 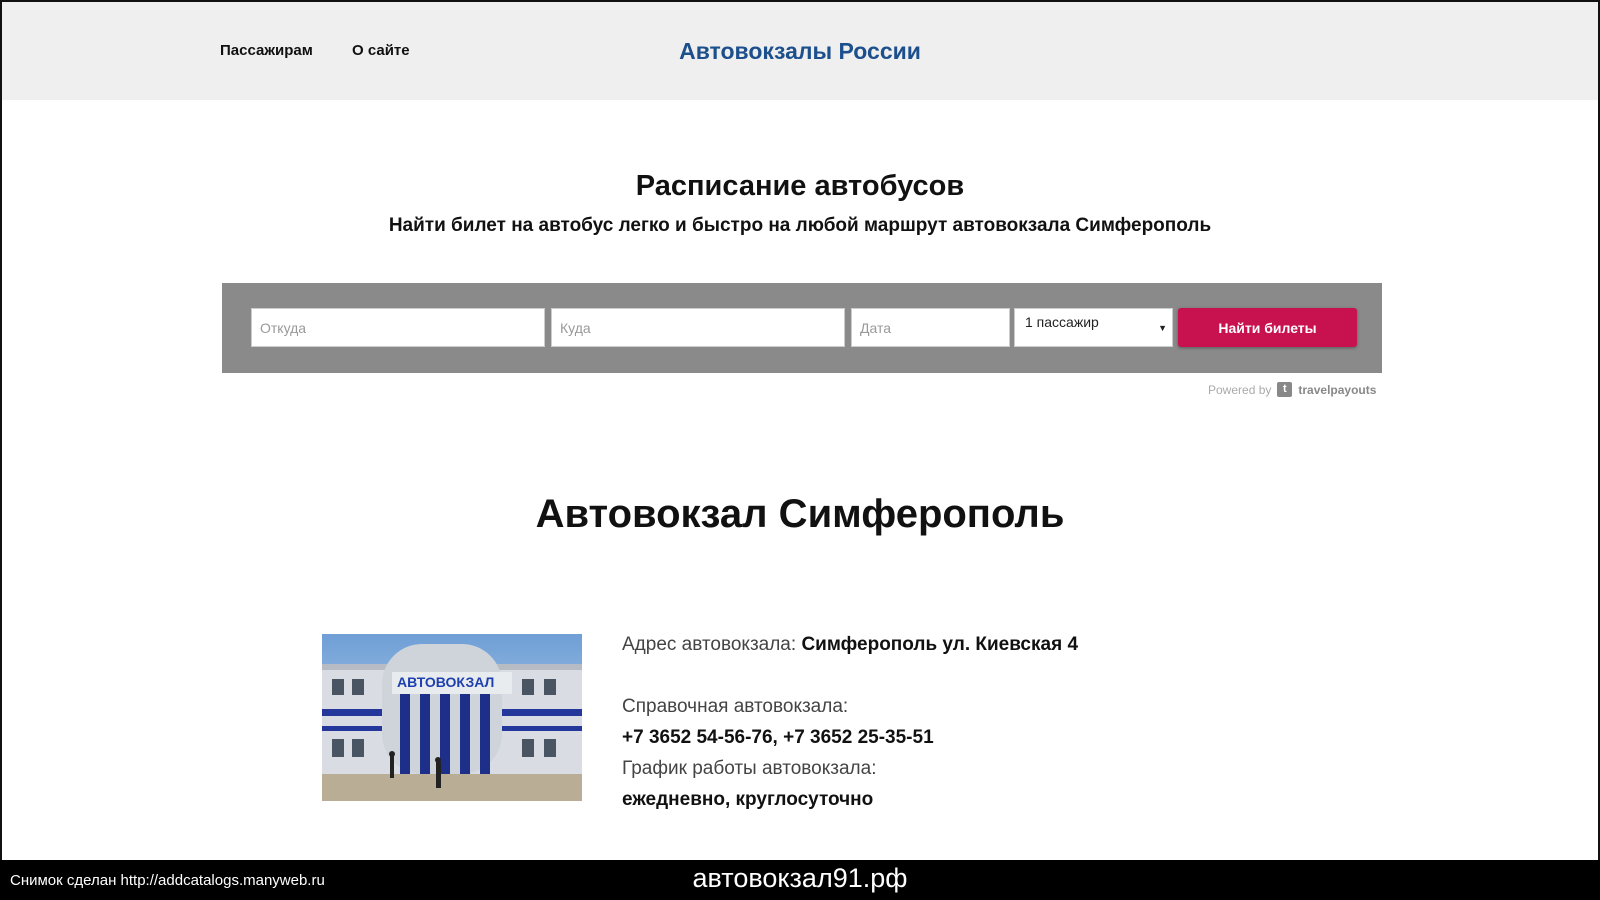 What do you see at coordinates (1162, 328) in the screenshot?
I see `chevron-down-icon: ▼` at bounding box center [1162, 328].